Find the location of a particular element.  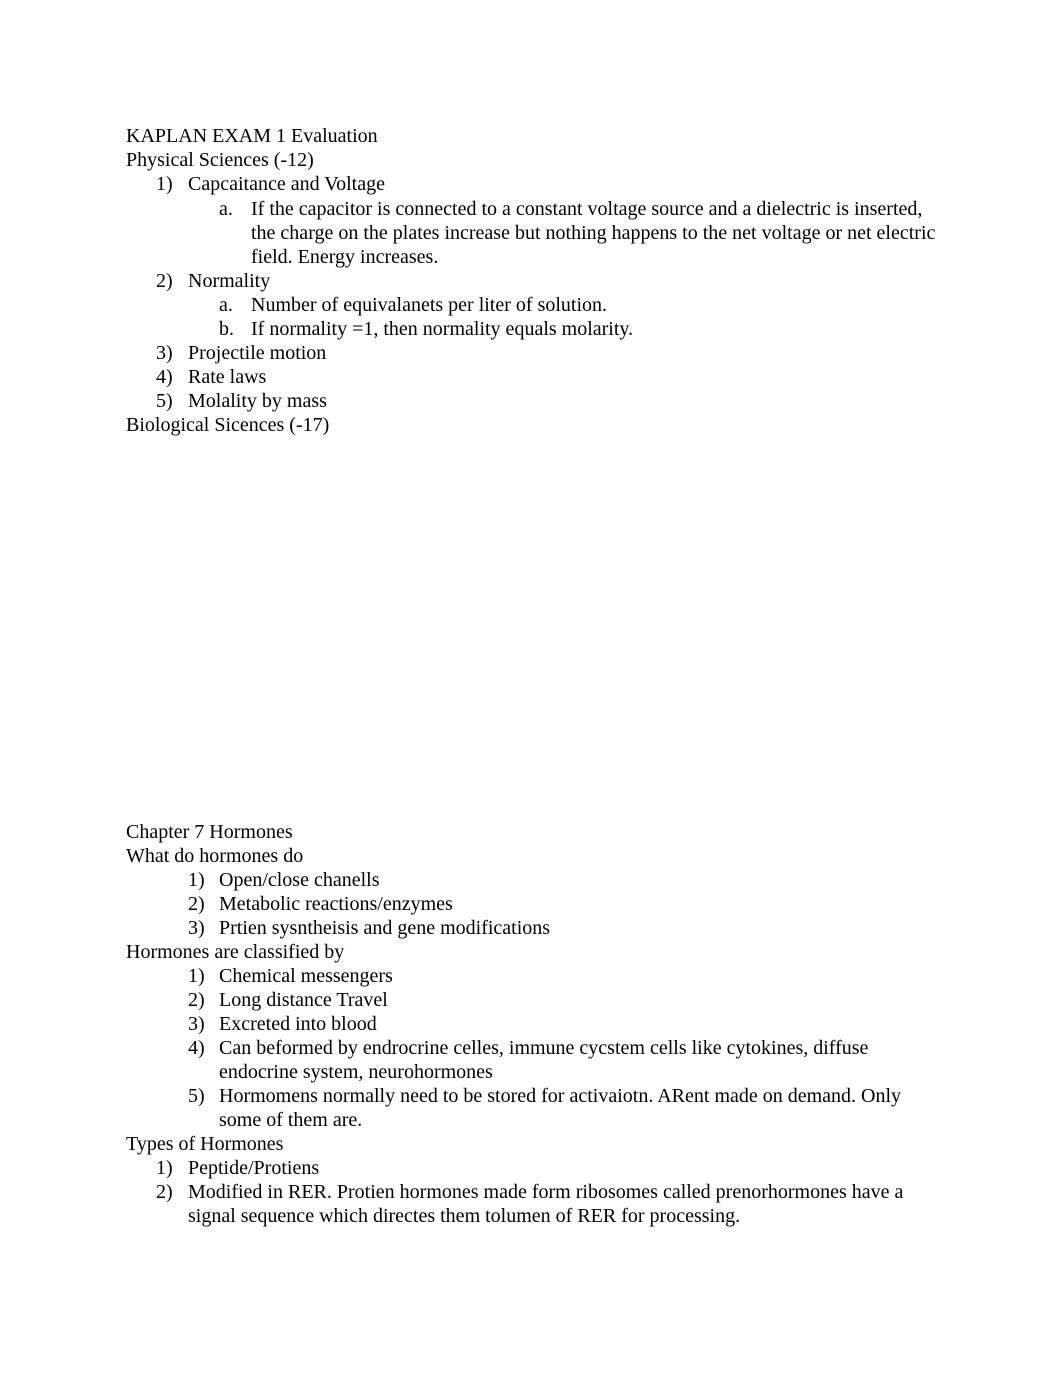

types-of-hormones-heading: Types of Hormones is located at coordinates (205, 1144).